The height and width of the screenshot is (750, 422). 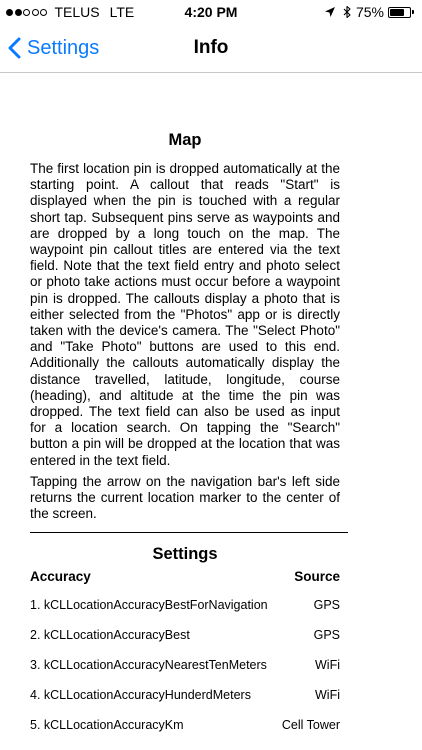 What do you see at coordinates (185, 733) in the screenshot?
I see `table-row: 5. kCLLocationAccuracyKm Cell Tower` at bounding box center [185, 733].